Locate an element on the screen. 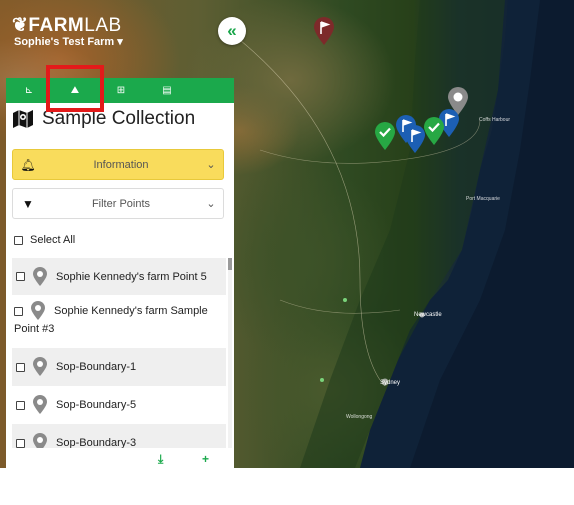 This screenshot has height=505, width=574. list-item: Sop-Boundary-1 is located at coordinates (119, 367).